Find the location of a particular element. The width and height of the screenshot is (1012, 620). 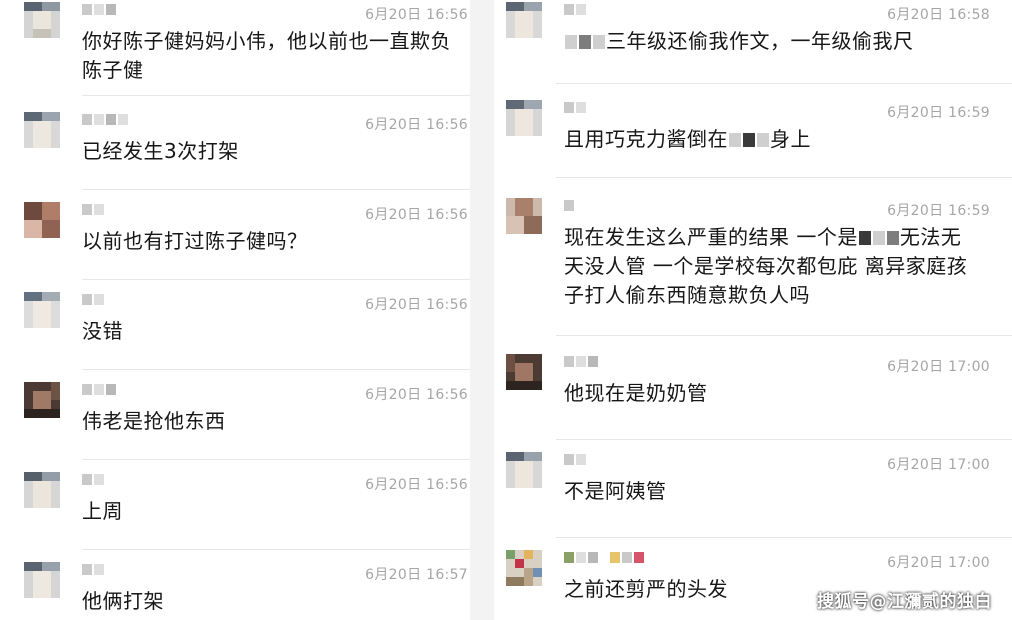

message-text: 三年级还偷我作文，一年级偷我尺 is located at coordinates (770, 41).